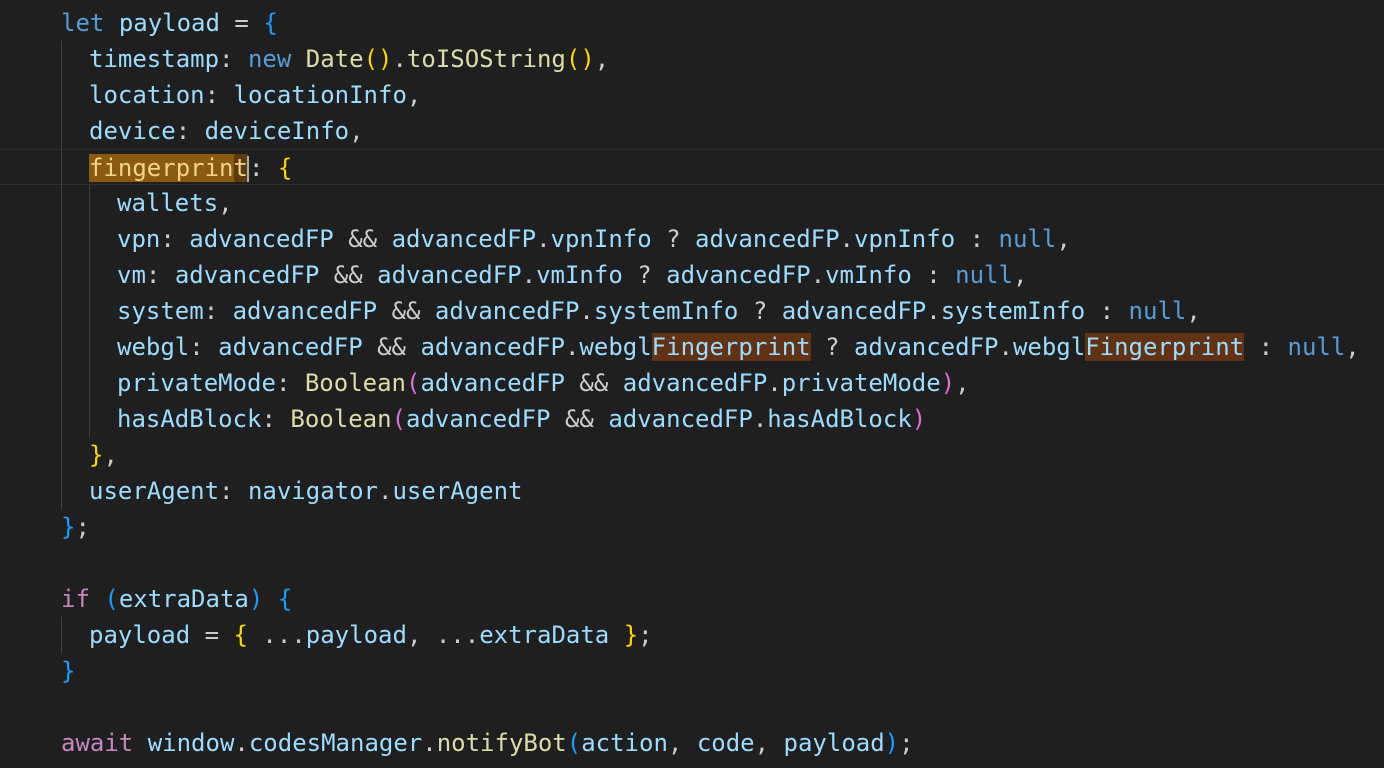 This screenshot has width=1384, height=768. I want to click on code-line-5-current: fingerprint: {, so click(692, 167).